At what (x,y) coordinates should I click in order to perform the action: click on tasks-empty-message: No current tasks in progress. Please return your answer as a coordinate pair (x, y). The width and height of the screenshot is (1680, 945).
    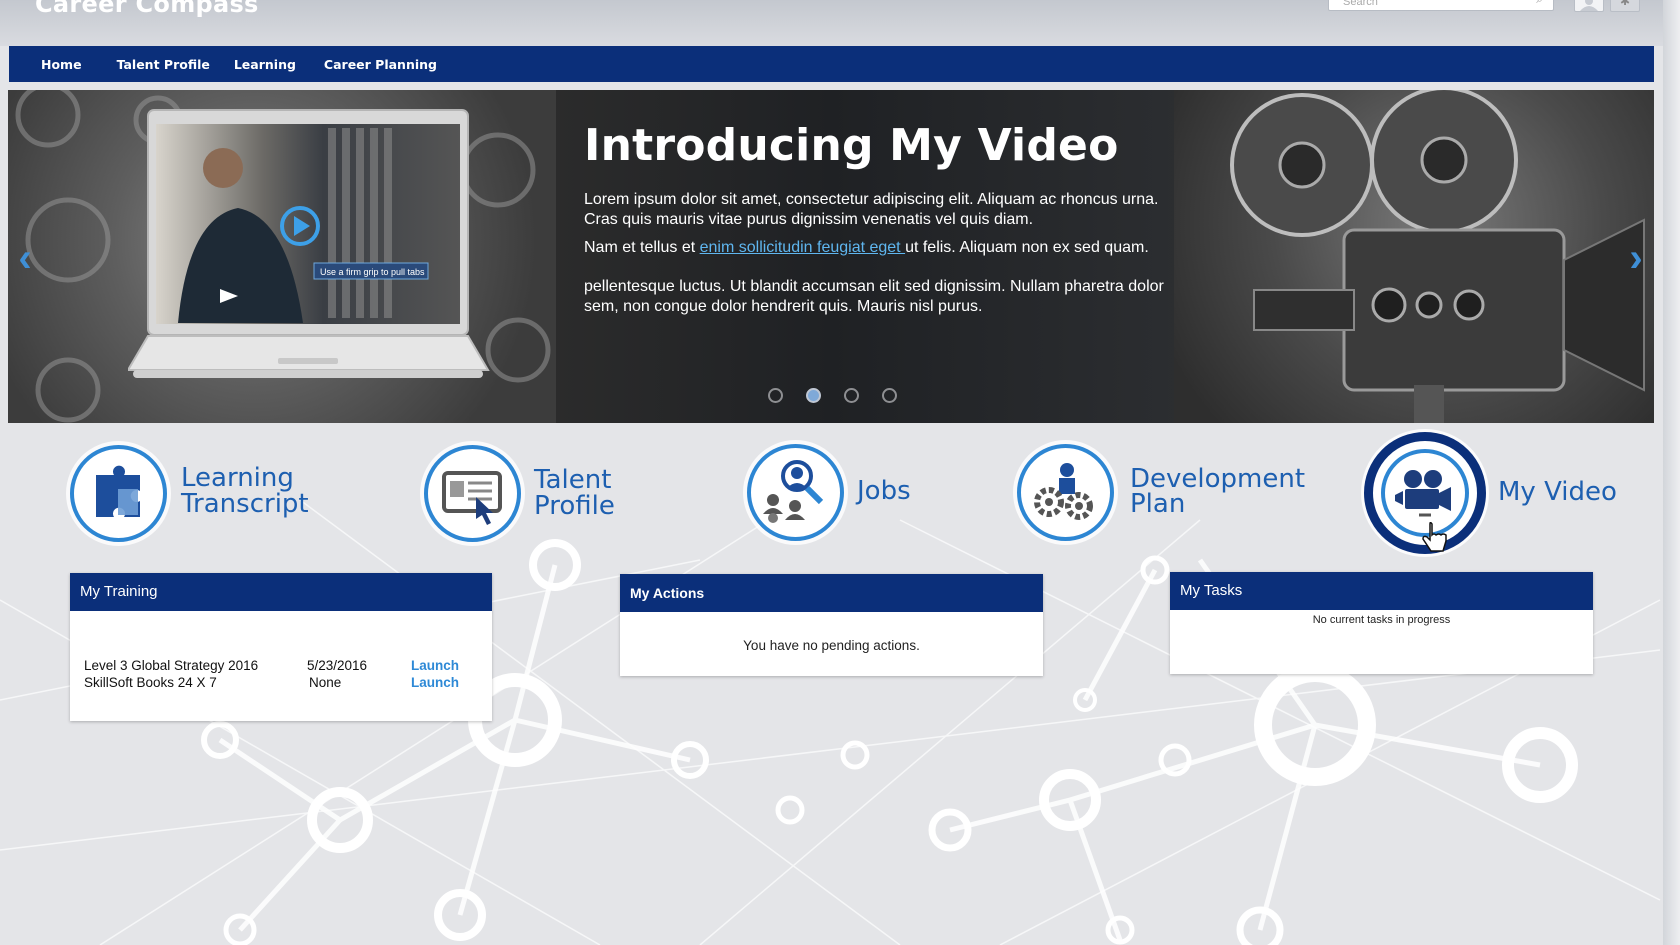
    Looking at the image, I should click on (1381, 620).